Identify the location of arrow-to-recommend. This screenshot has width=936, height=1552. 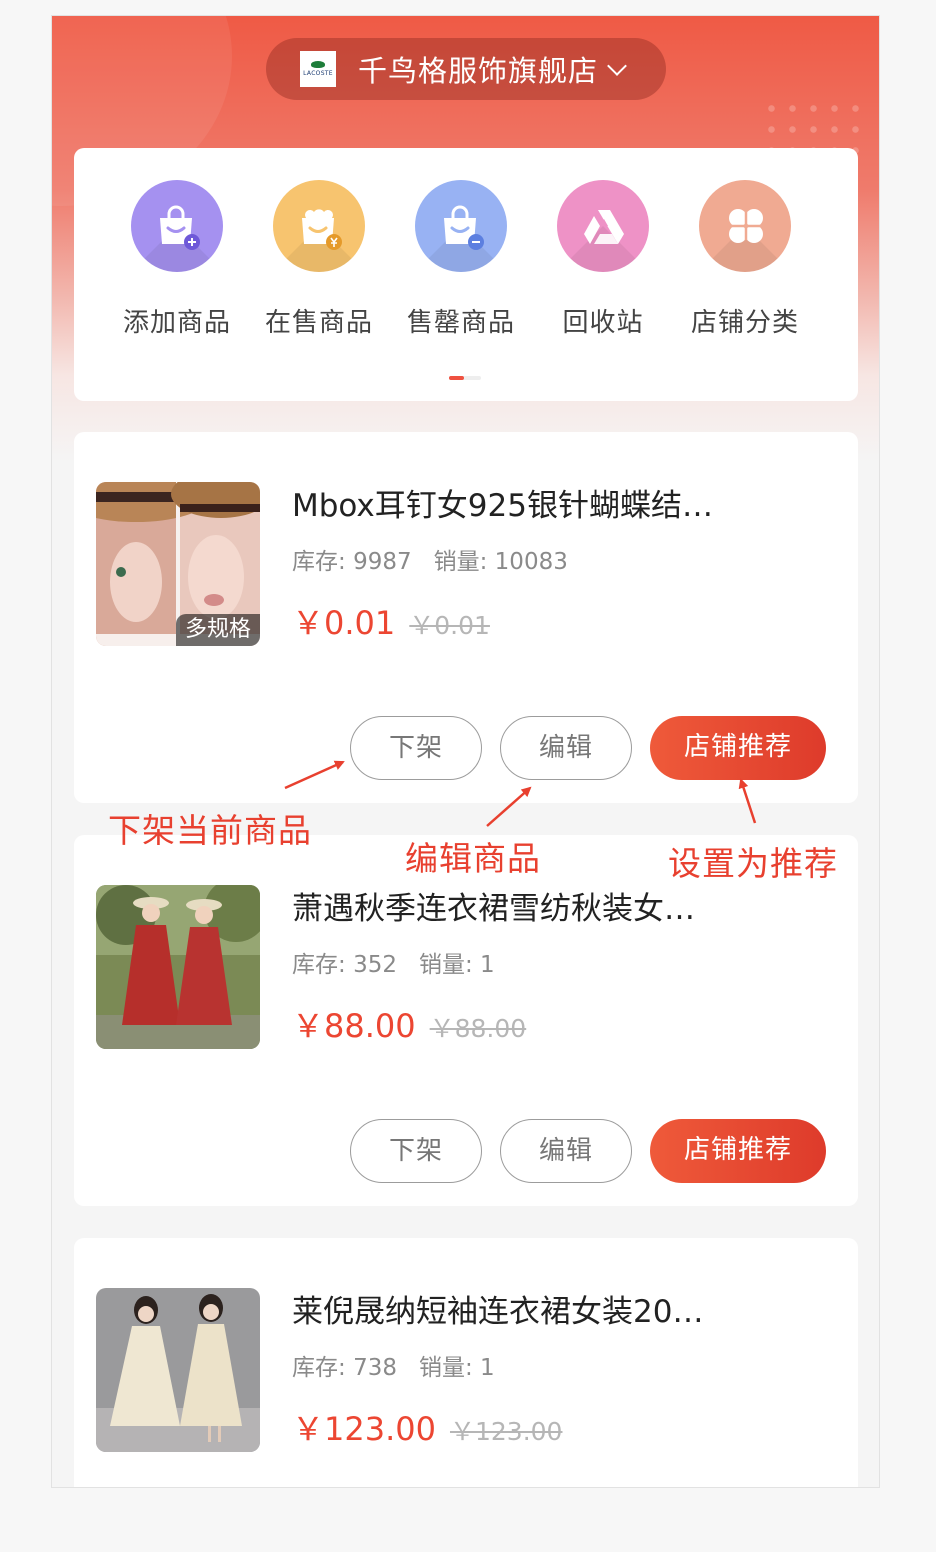
(747, 801).